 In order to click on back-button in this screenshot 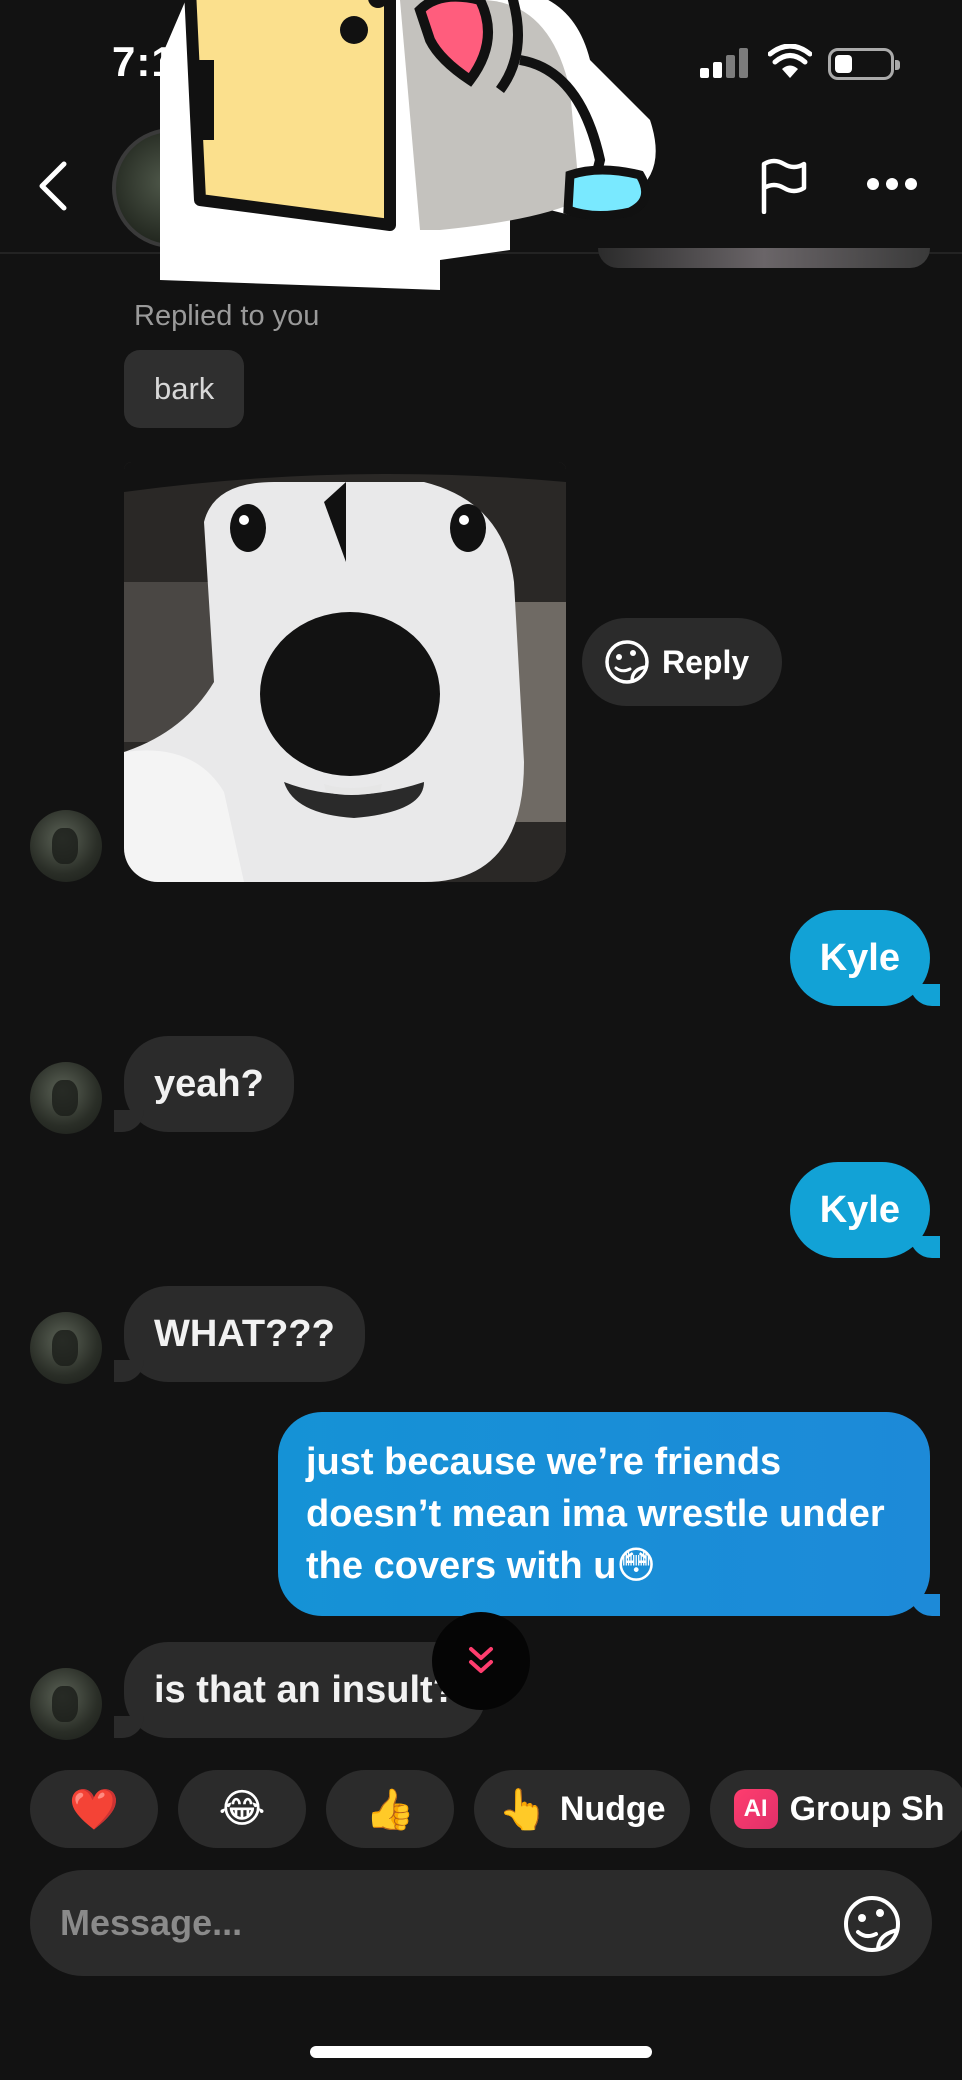, I will do `click(54, 186)`.